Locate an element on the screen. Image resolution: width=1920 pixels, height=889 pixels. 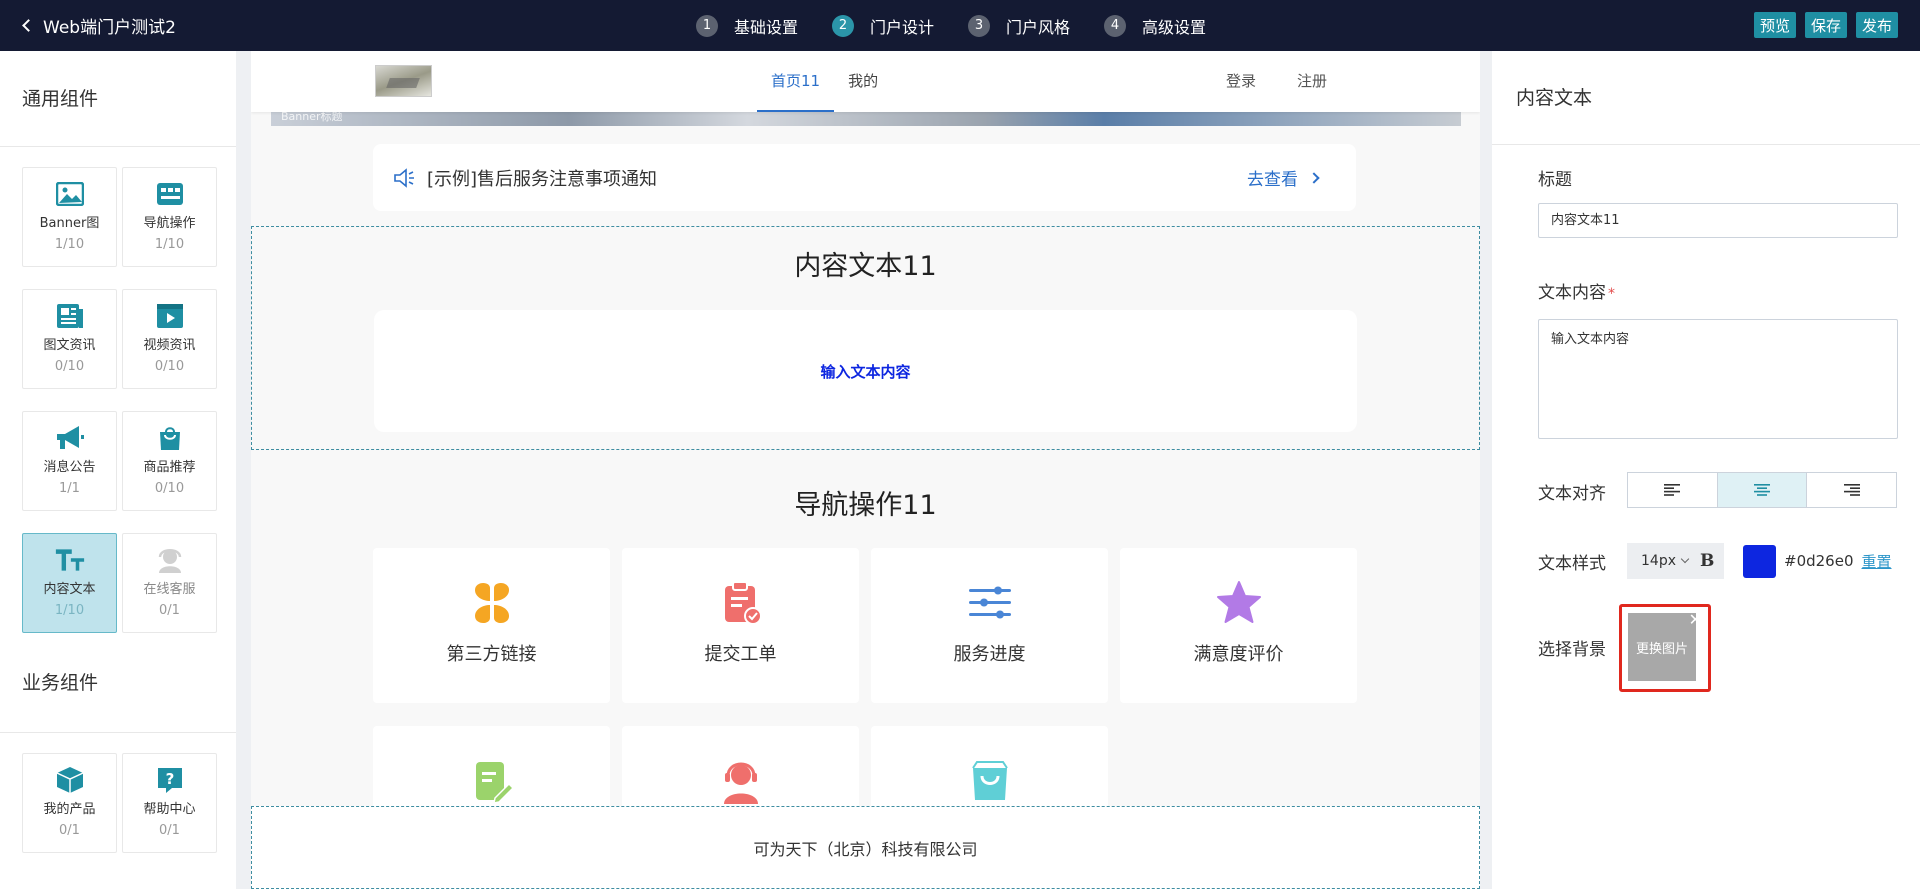
font-size-select: 14px B is located at coordinates (1675, 561).